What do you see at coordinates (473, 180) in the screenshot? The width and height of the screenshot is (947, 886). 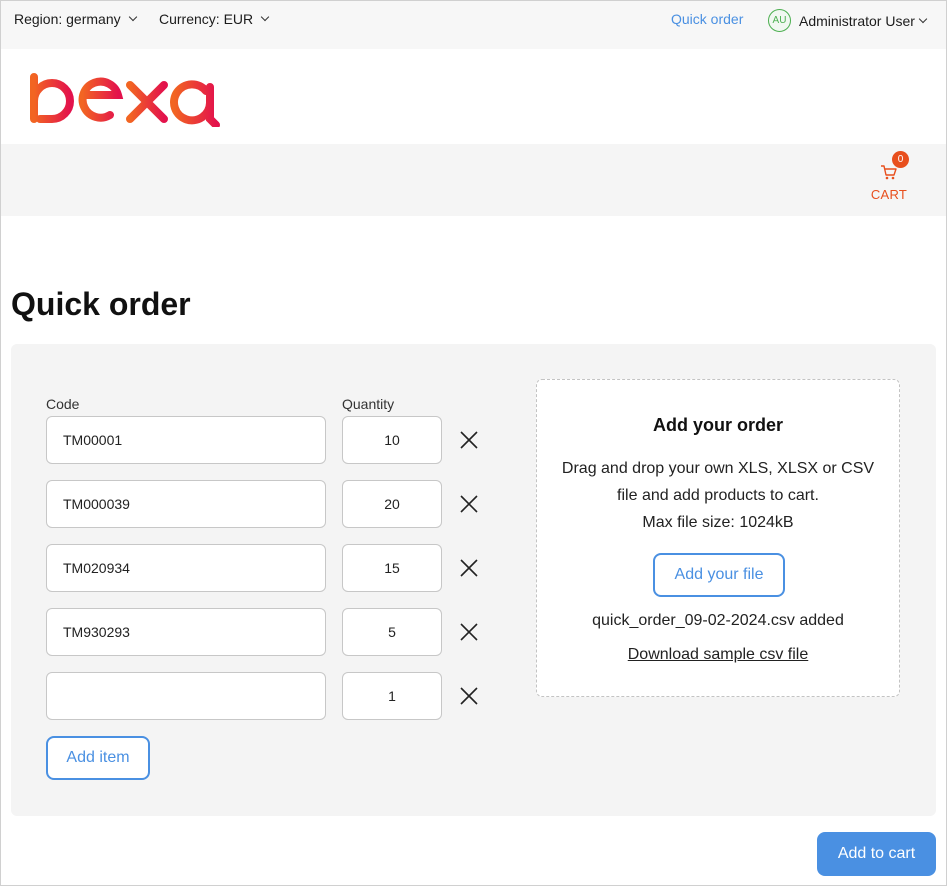 I see `cart-bar: 0 CART` at bounding box center [473, 180].